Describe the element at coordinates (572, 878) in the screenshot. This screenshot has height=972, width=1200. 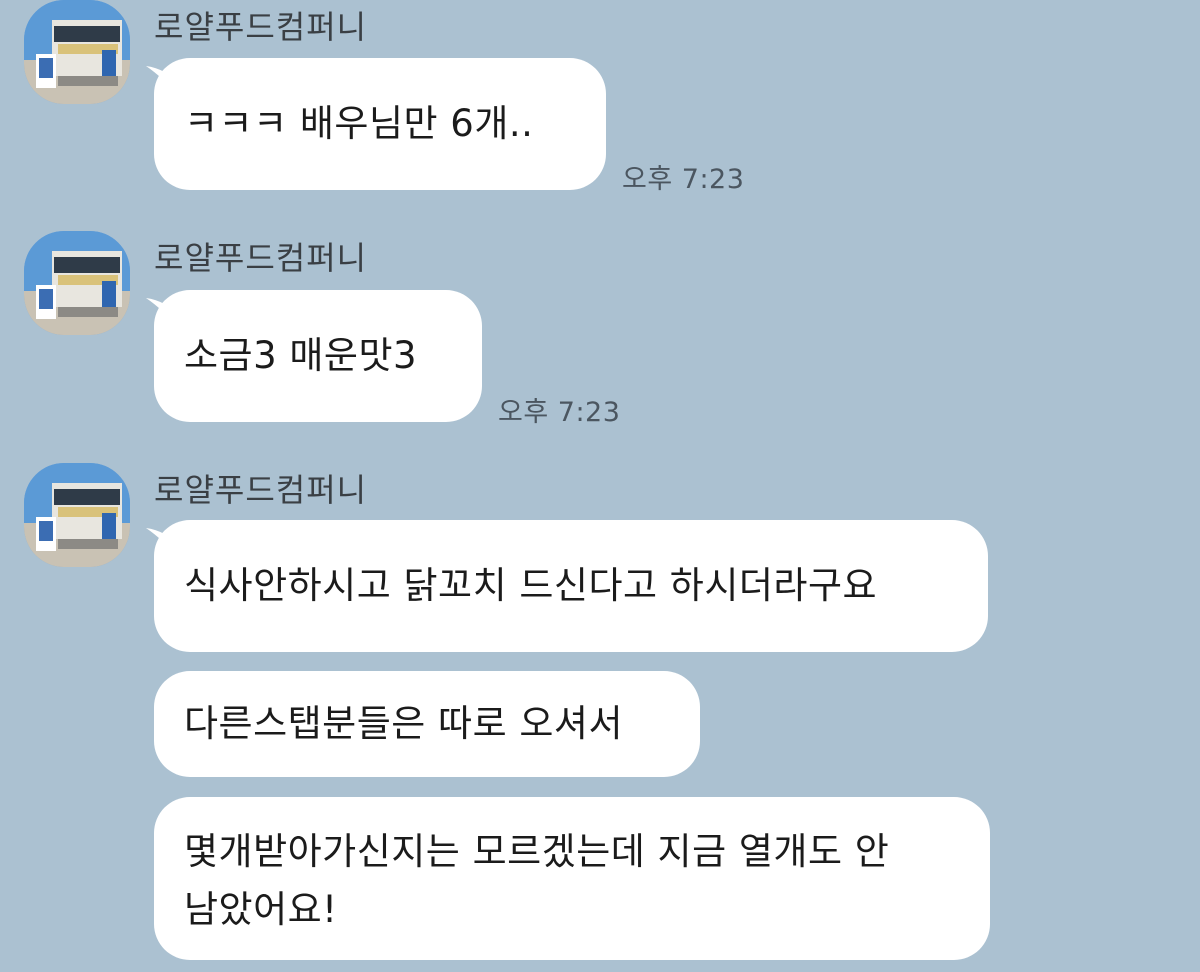
I see `message-bubble: 몇개받아가신지는 모르겠는데 지금 열개도 안 남았어요!` at that location.